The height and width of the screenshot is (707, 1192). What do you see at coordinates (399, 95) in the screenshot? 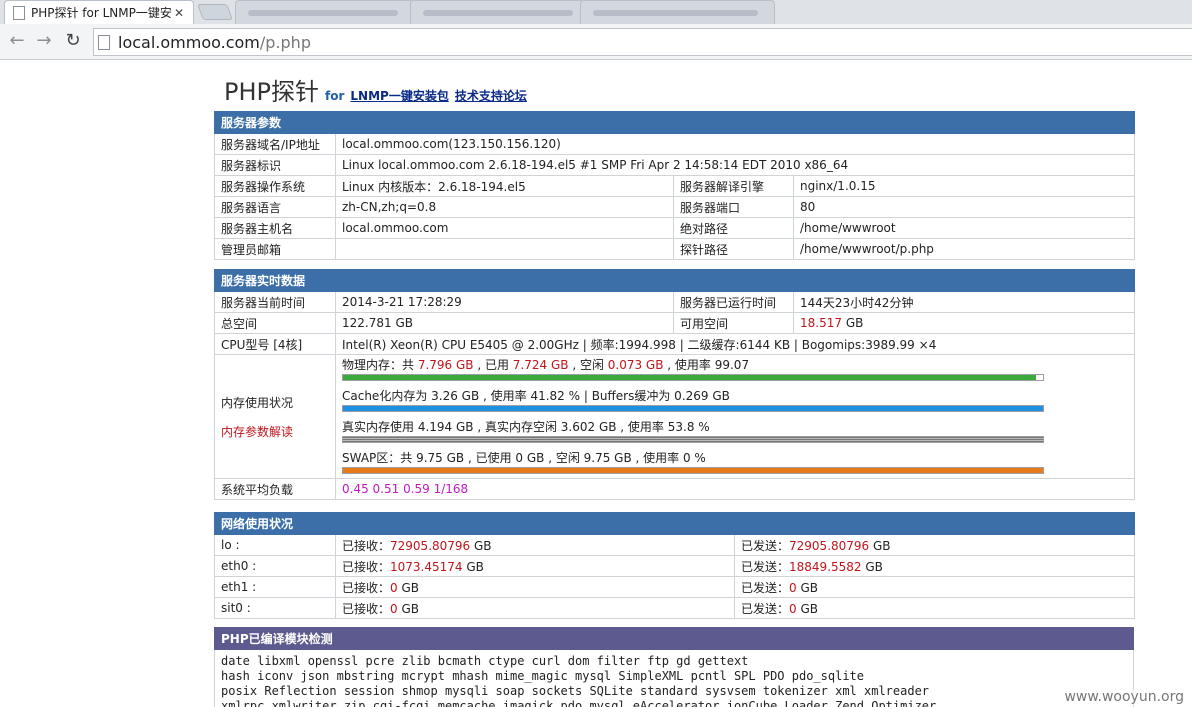
I see `lnmp-link: LNMP一键安装包` at bounding box center [399, 95].